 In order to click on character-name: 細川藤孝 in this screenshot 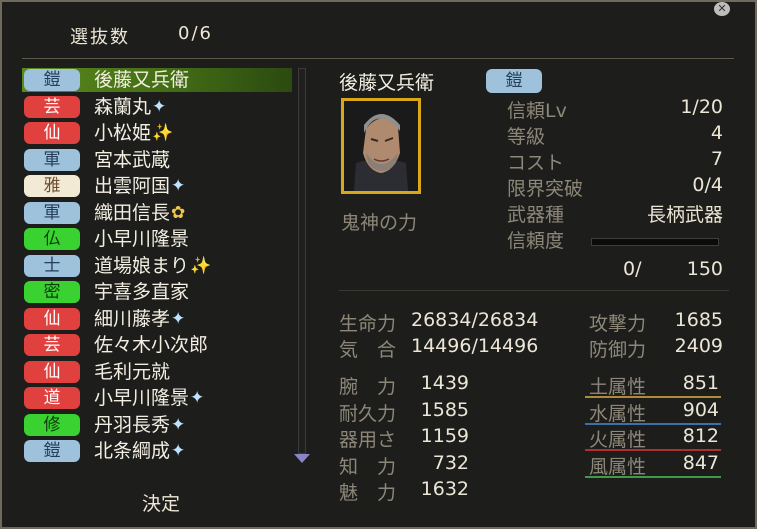, I will do `click(132, 318)`.